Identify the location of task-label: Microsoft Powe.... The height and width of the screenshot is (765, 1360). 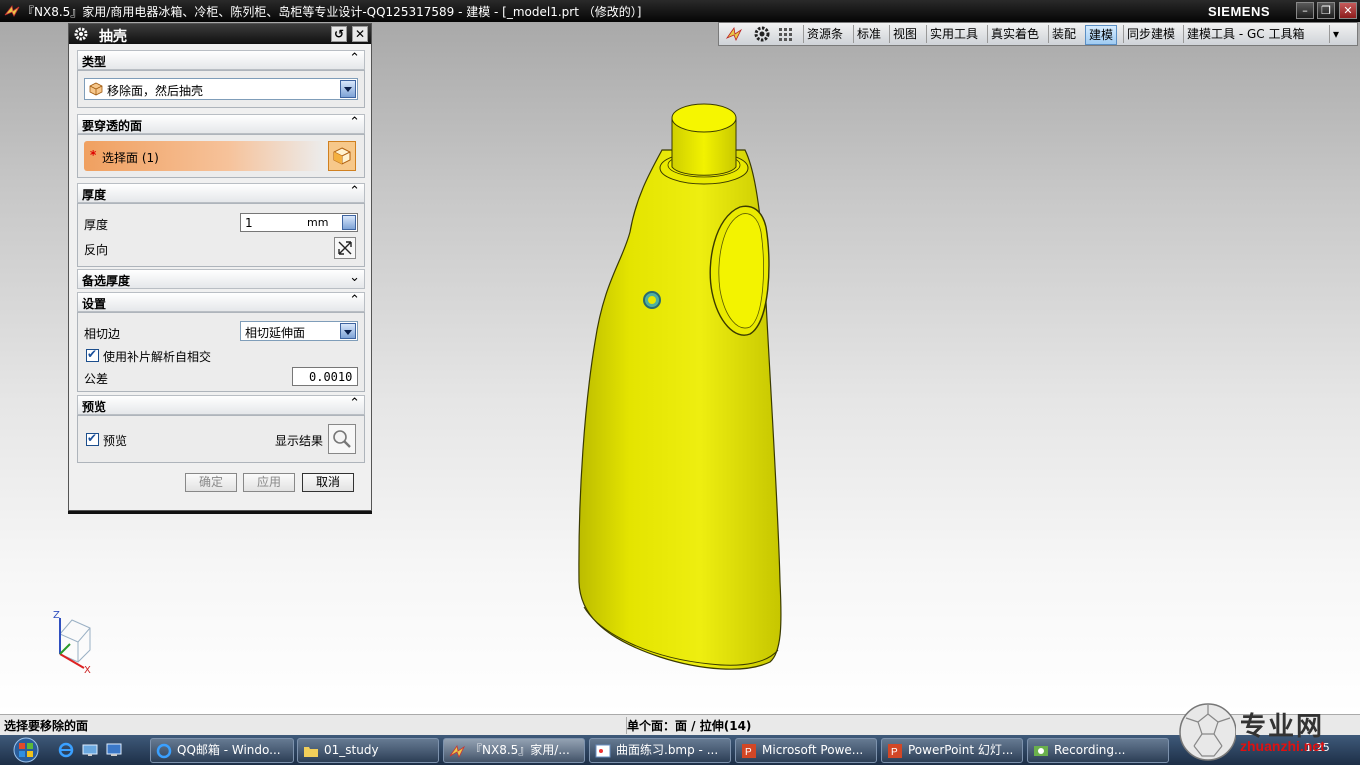
(813, 750).